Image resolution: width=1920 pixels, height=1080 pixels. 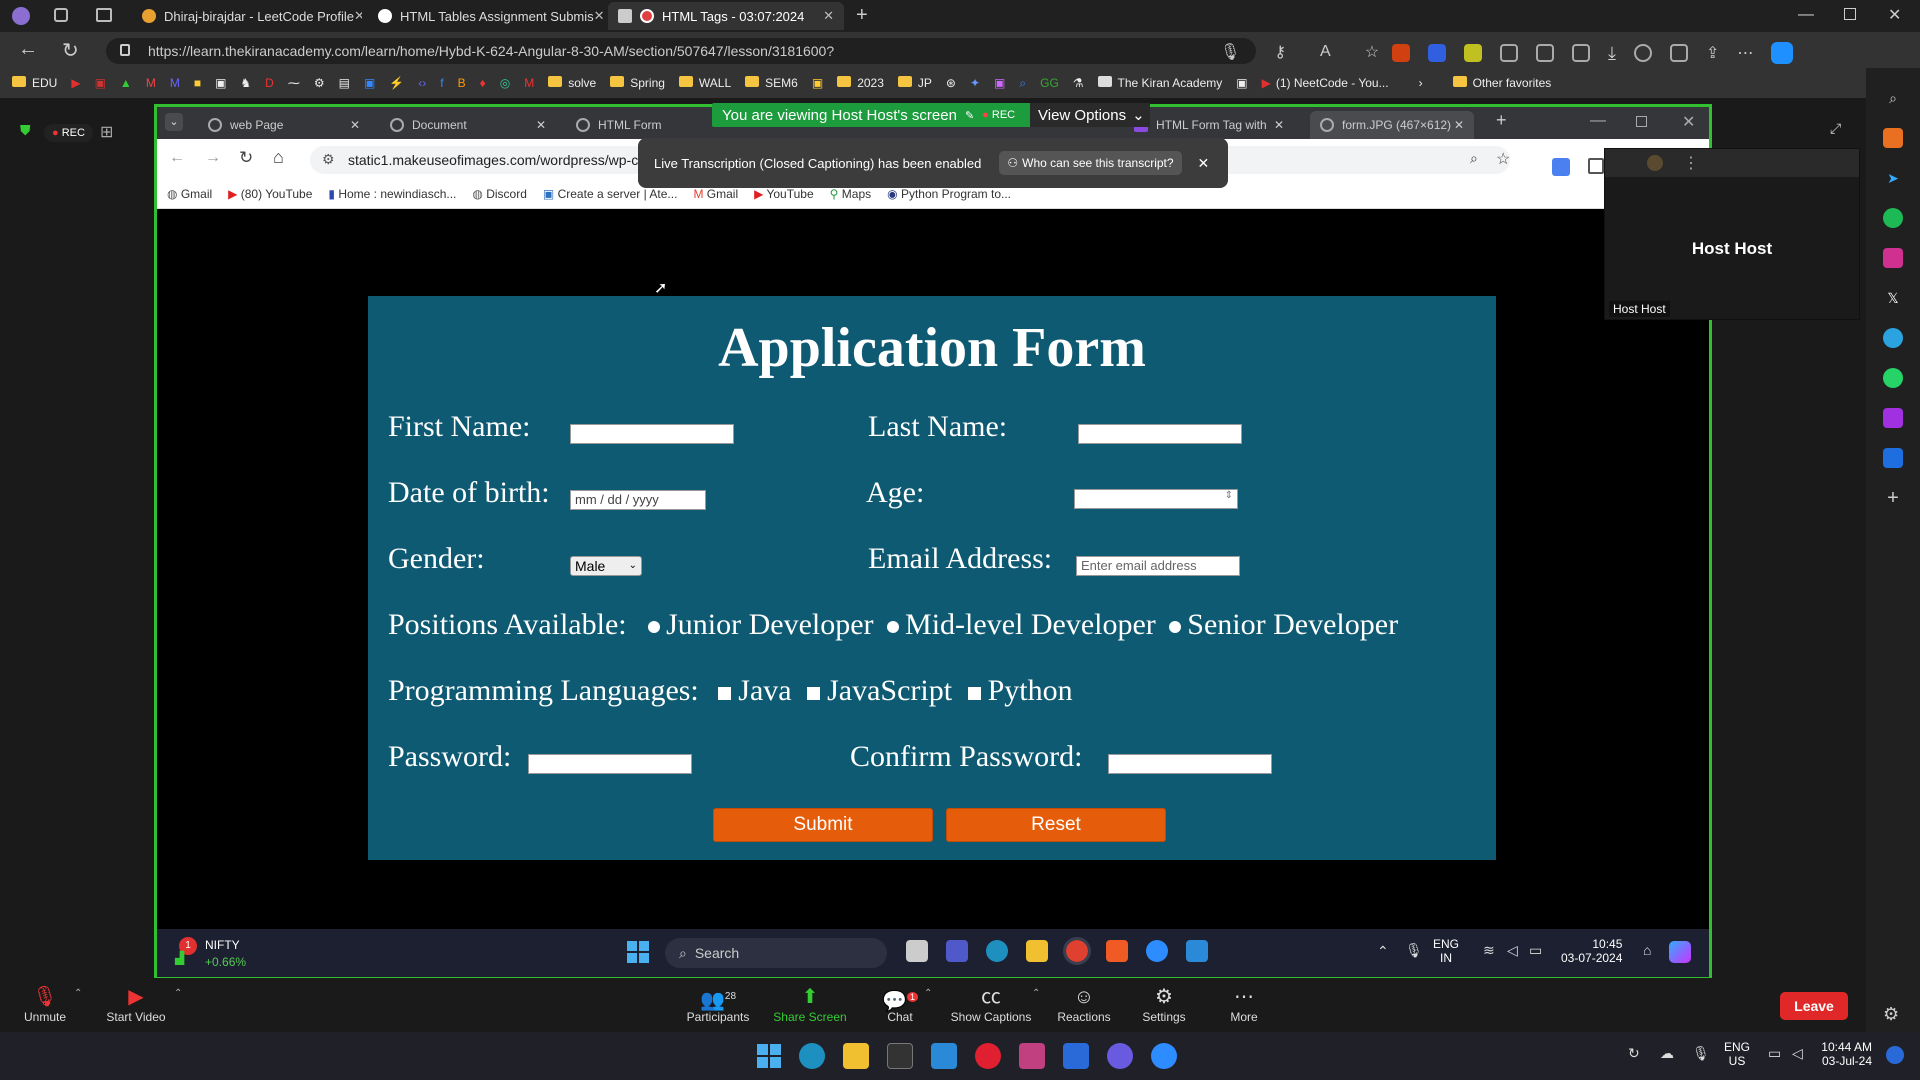 I want to click on captions-options-icon: ⌃, so click(x=1036, y=993).